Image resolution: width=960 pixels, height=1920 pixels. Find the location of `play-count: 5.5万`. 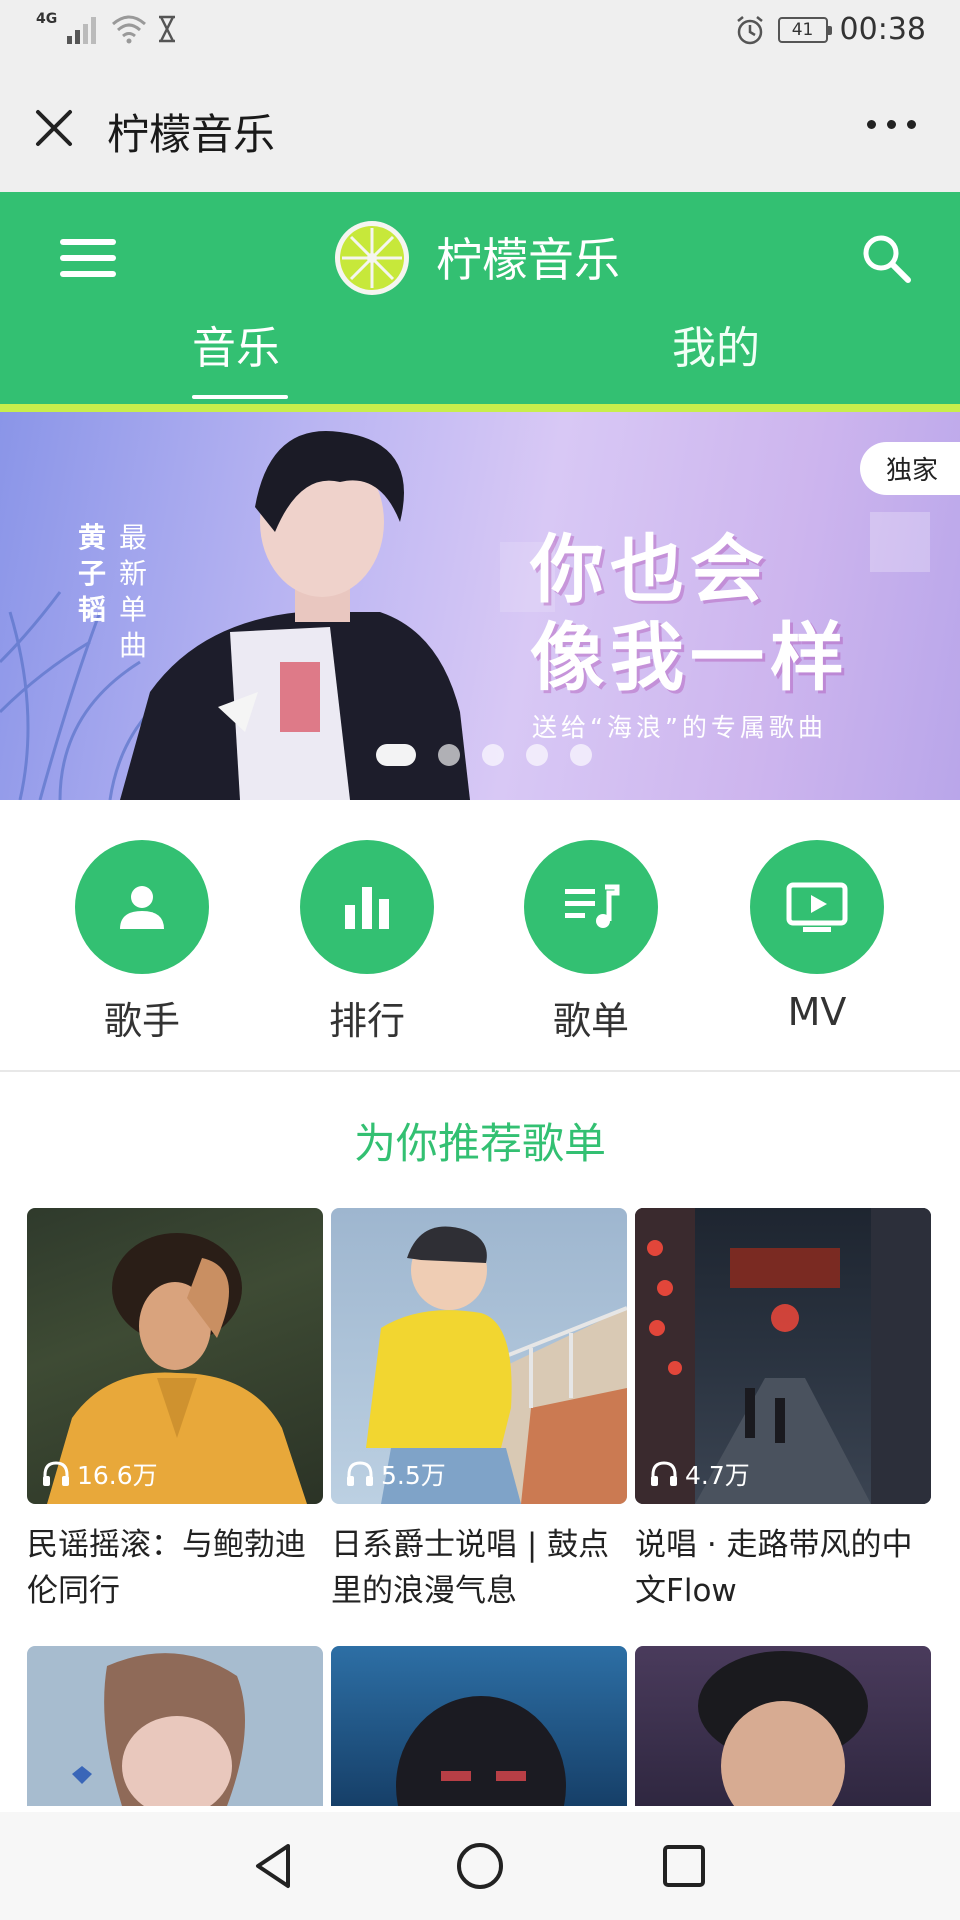

play-count: 5.5万 is located at coordinates (395, 1474).